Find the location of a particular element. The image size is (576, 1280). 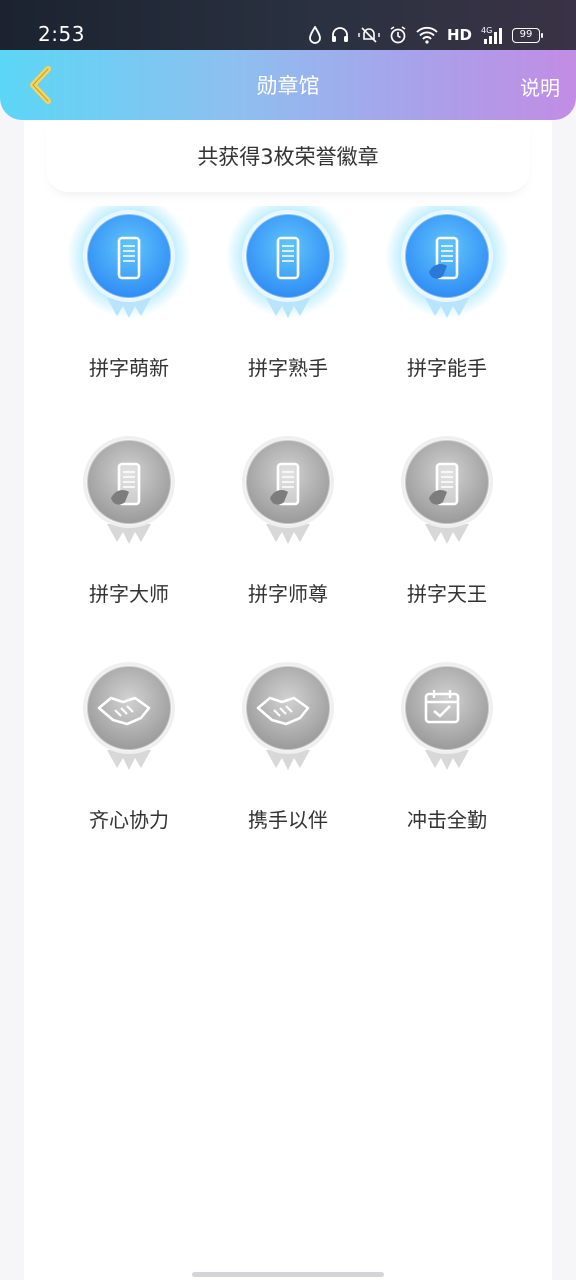

summary-text: 共获得3枚荣誉徽章 is located at coordinates (288, 157).